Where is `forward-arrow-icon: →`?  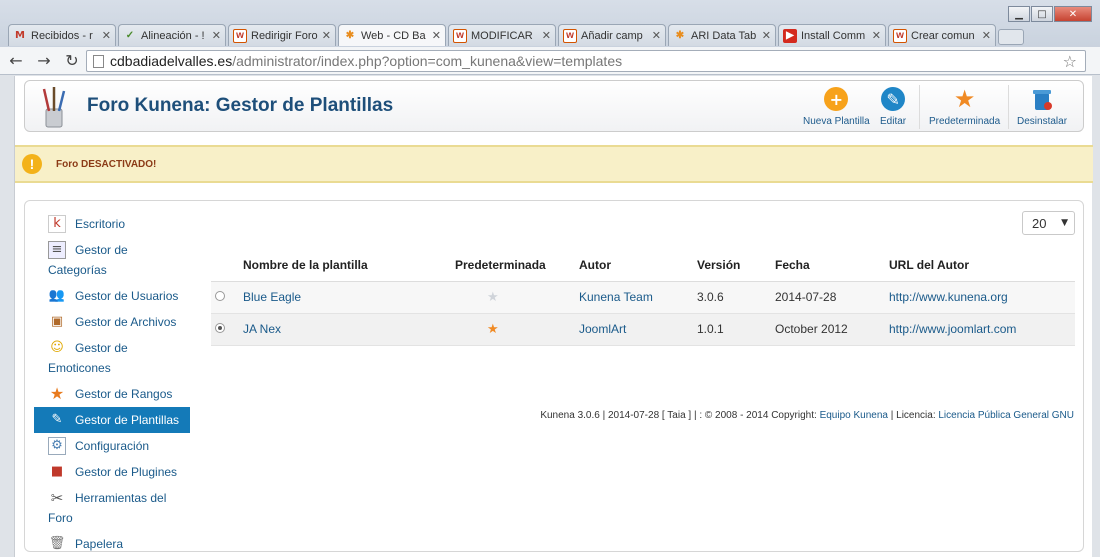 forward-arrow-icon: → is located at coordinates (44, 61).